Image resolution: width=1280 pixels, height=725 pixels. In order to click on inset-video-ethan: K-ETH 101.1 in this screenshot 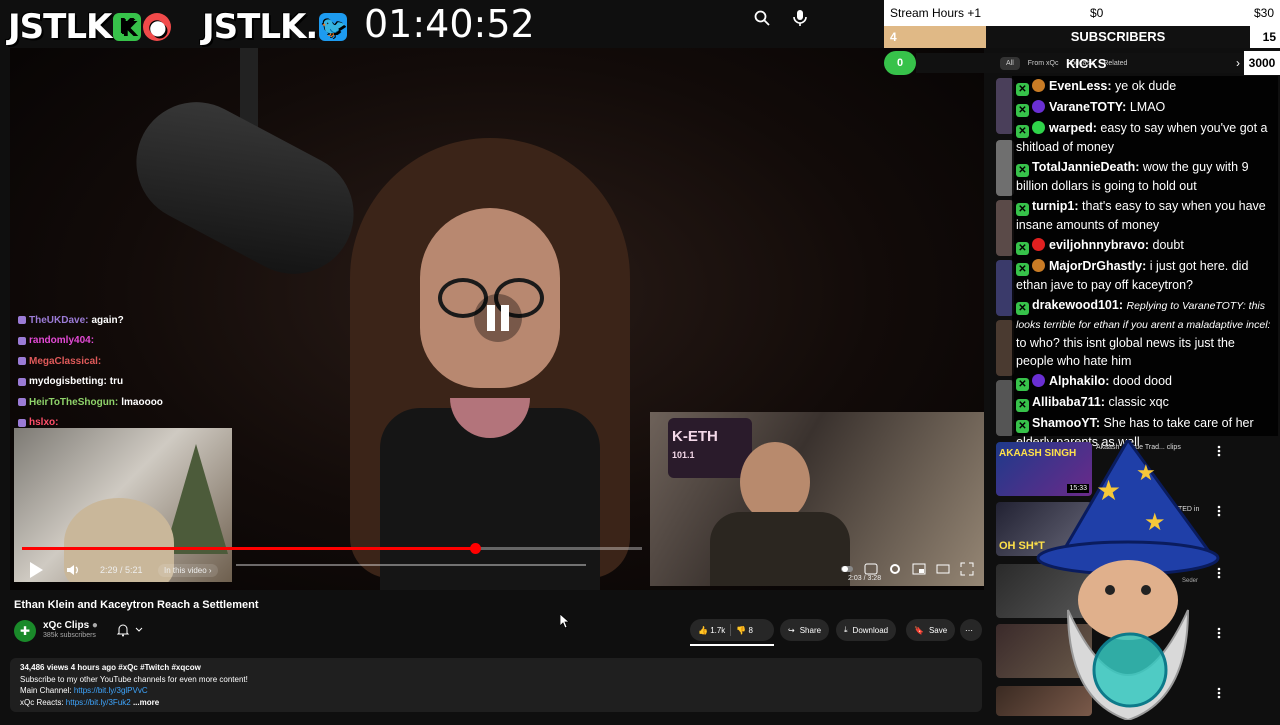, I will do `click(817, 499)`.